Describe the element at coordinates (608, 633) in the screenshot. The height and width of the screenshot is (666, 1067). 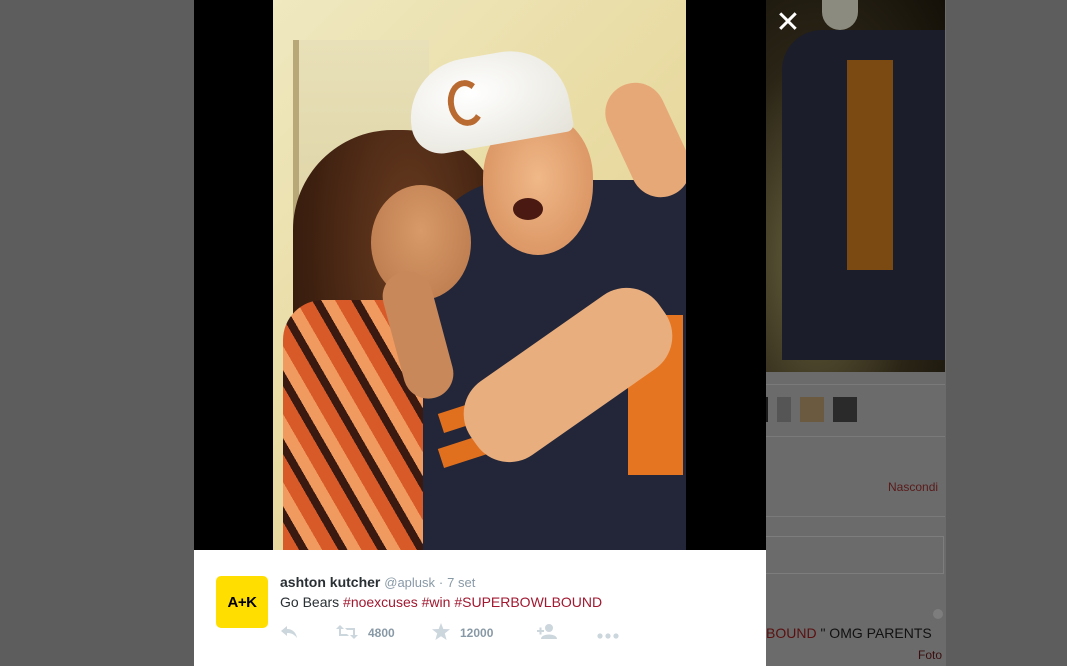
I see `more-icon` at that location.